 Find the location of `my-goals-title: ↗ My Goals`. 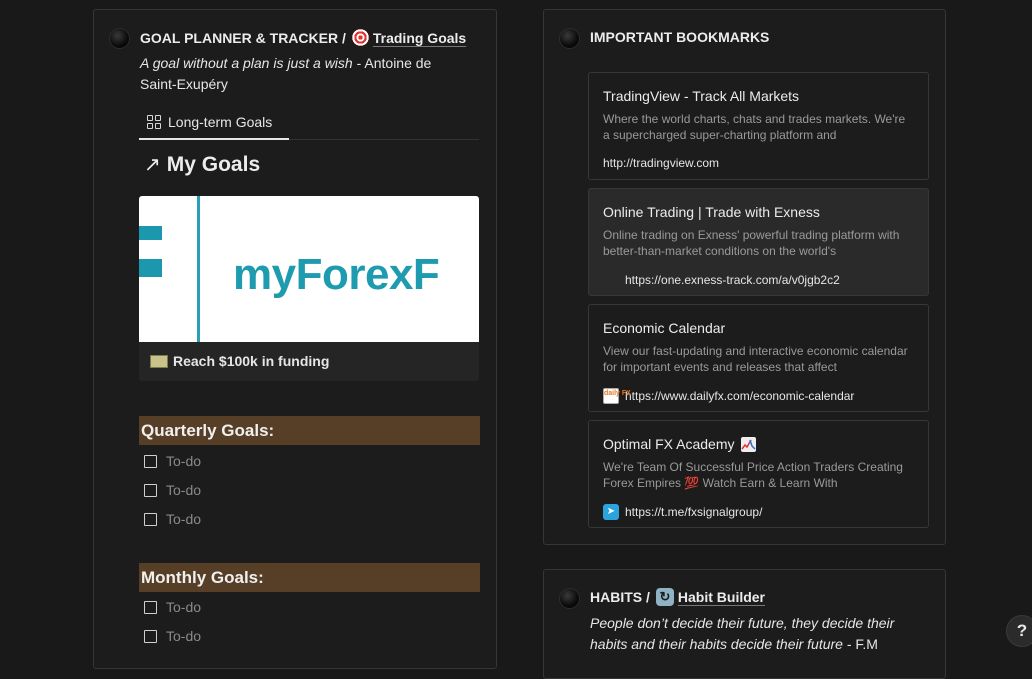

my-goals-title: ↗ My Goals is located at coordinates (202, 164).